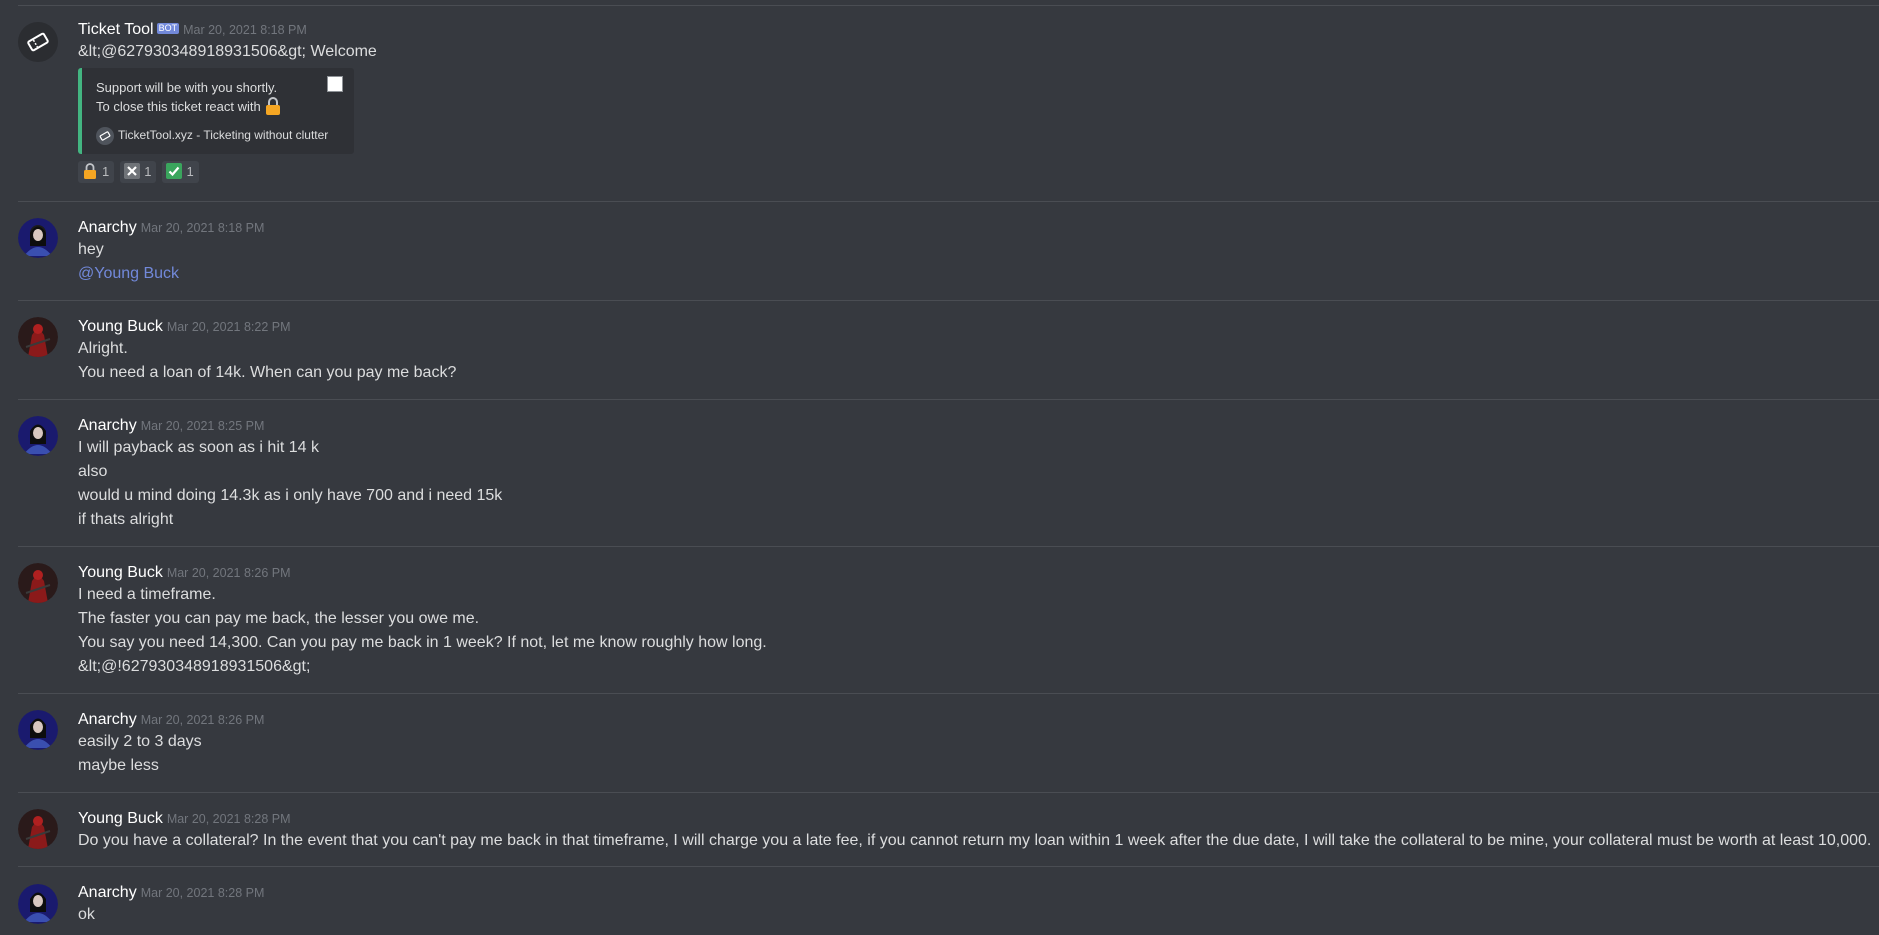 This screenshot has width=1879, height=935. What do you see at coordinates (174, 171) in the screenshot?
I see `check-mark-icon` at bounding box center [174, 171].